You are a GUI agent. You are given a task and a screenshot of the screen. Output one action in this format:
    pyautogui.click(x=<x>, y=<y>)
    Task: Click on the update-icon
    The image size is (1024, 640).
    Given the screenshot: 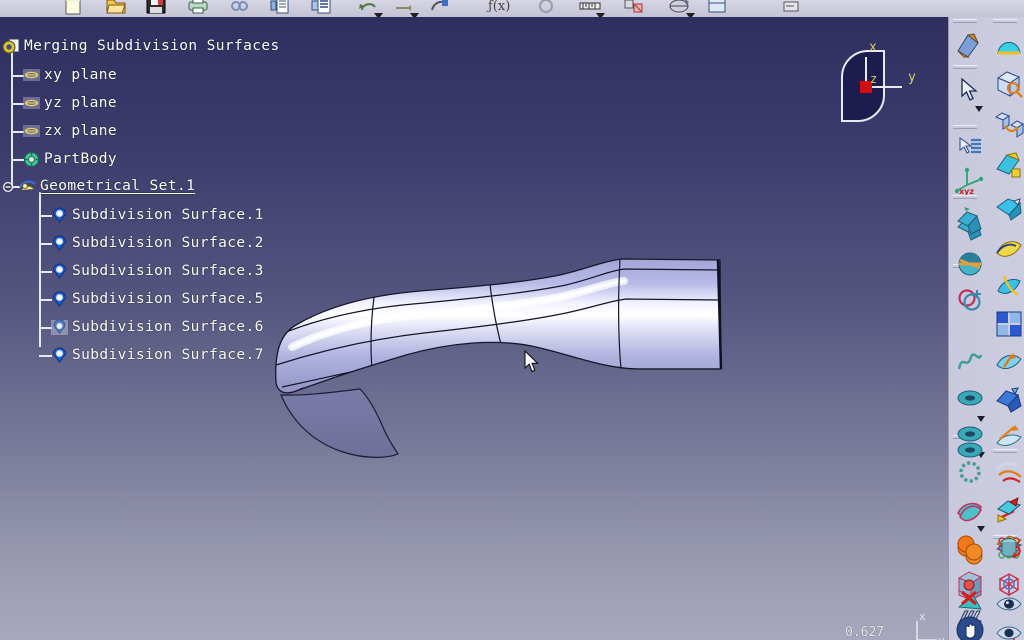 What is the action you would take?
    pyautogui.click(x=440, y=8)
    